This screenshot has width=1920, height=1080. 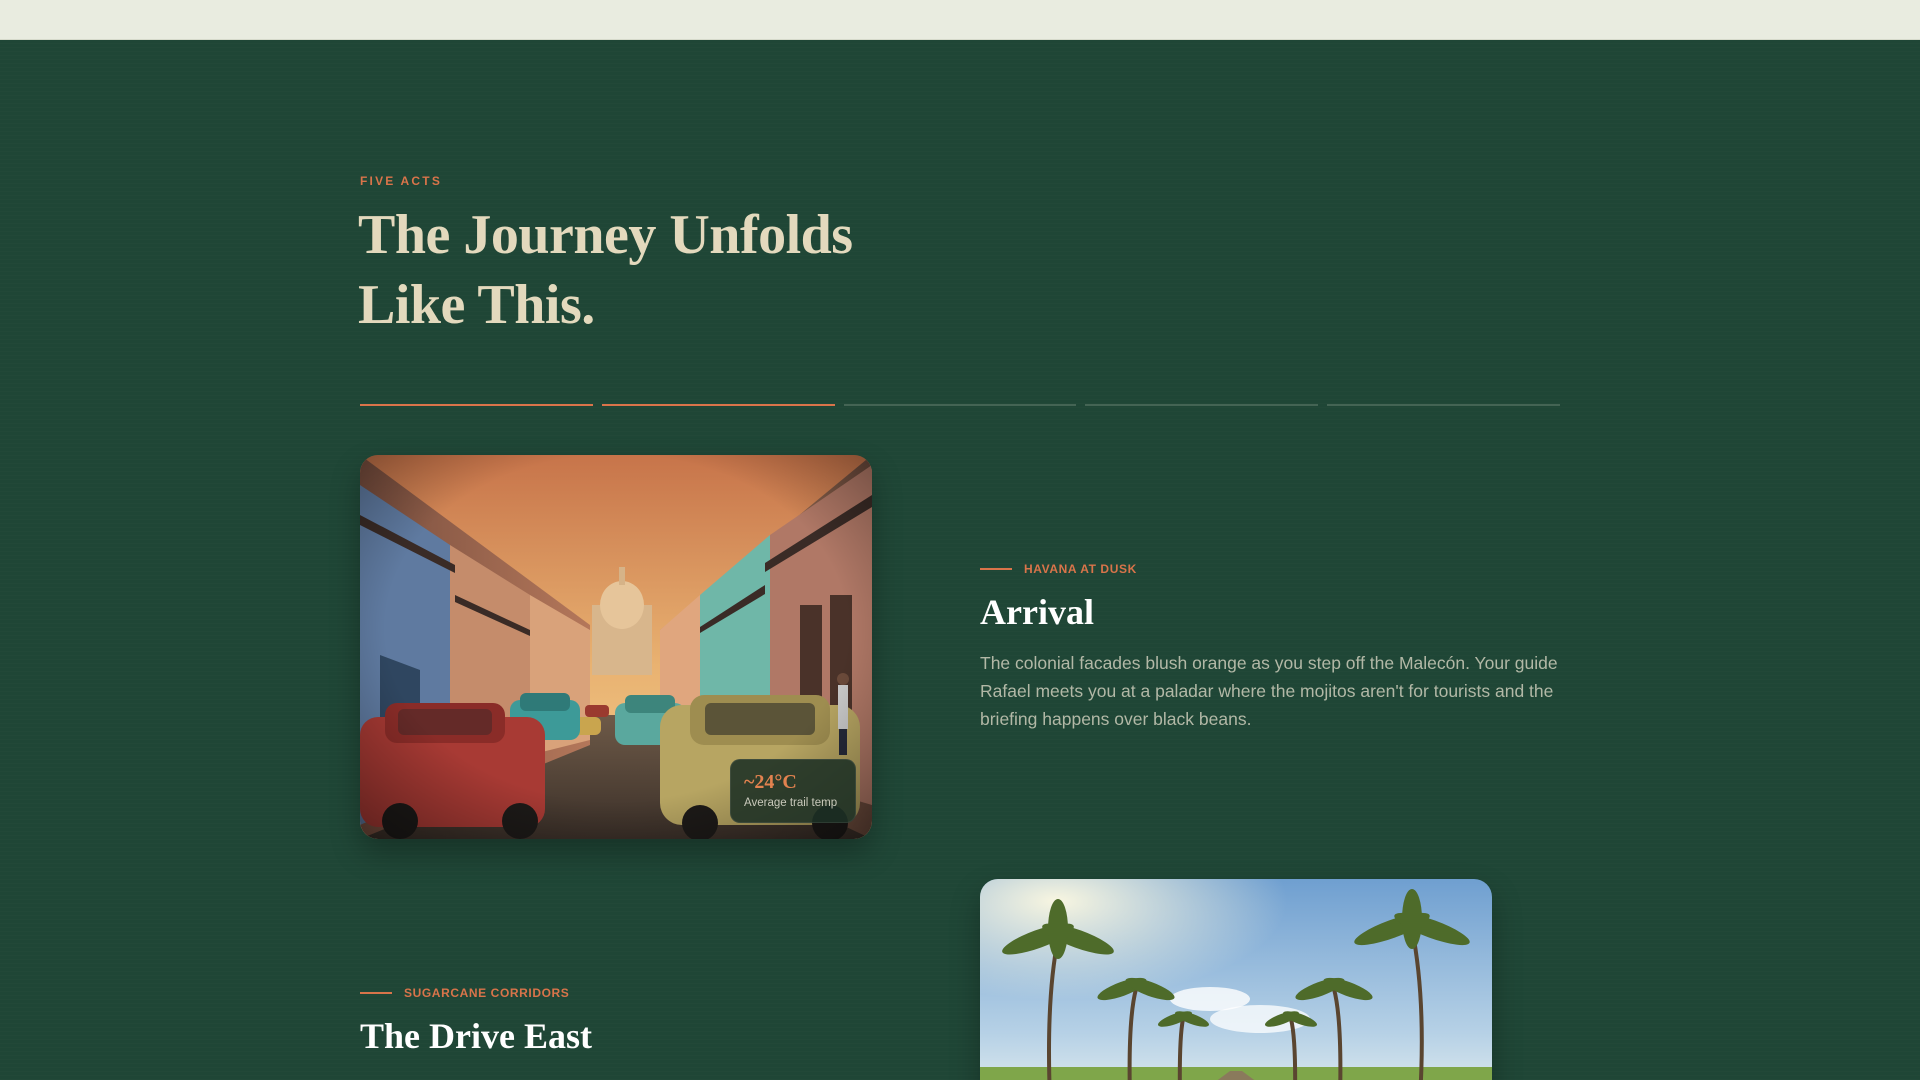 What do you see at coordinates (616, 647) in the screenshot?
I see `havana-street-photo: ~24°C Average trail temp` at bounding box center [616, 647].